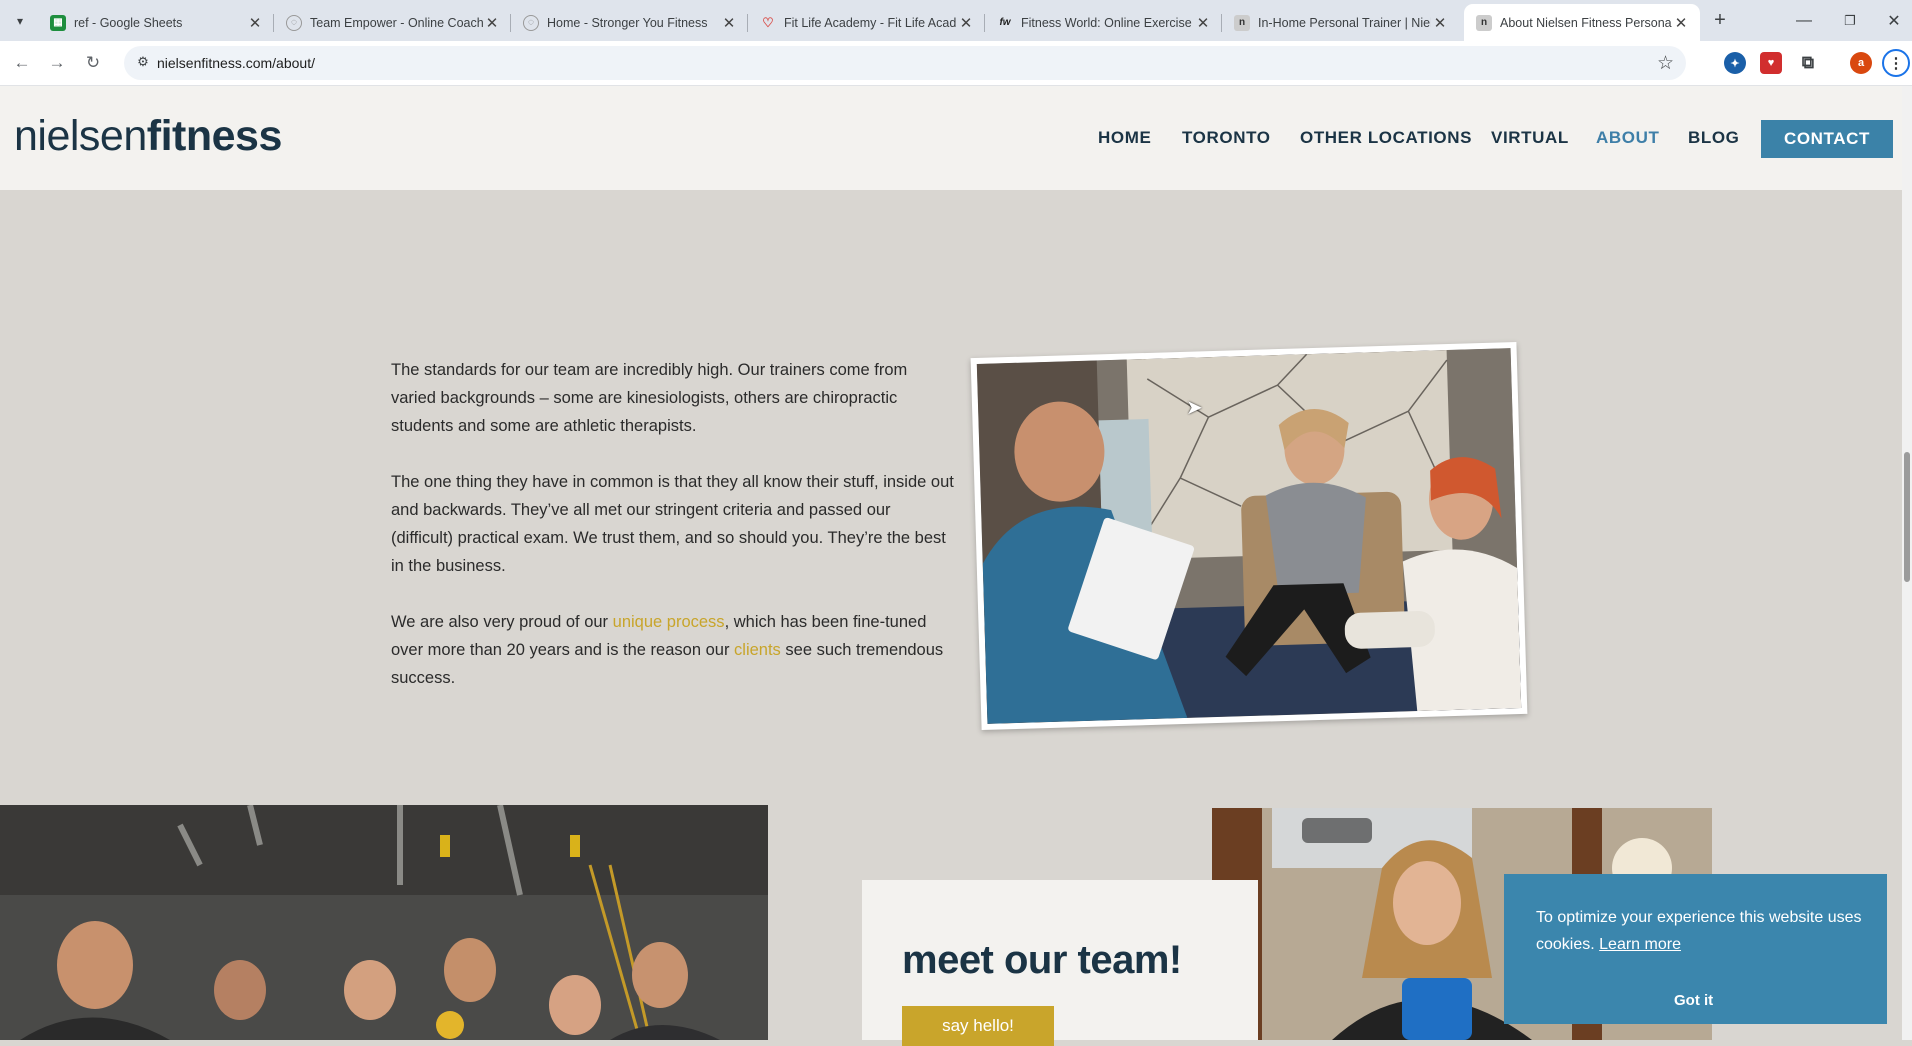 The height and width of the screenshot is (1046, 1912). I want to click on logo-light-text: nielsen, so click(80, 136).